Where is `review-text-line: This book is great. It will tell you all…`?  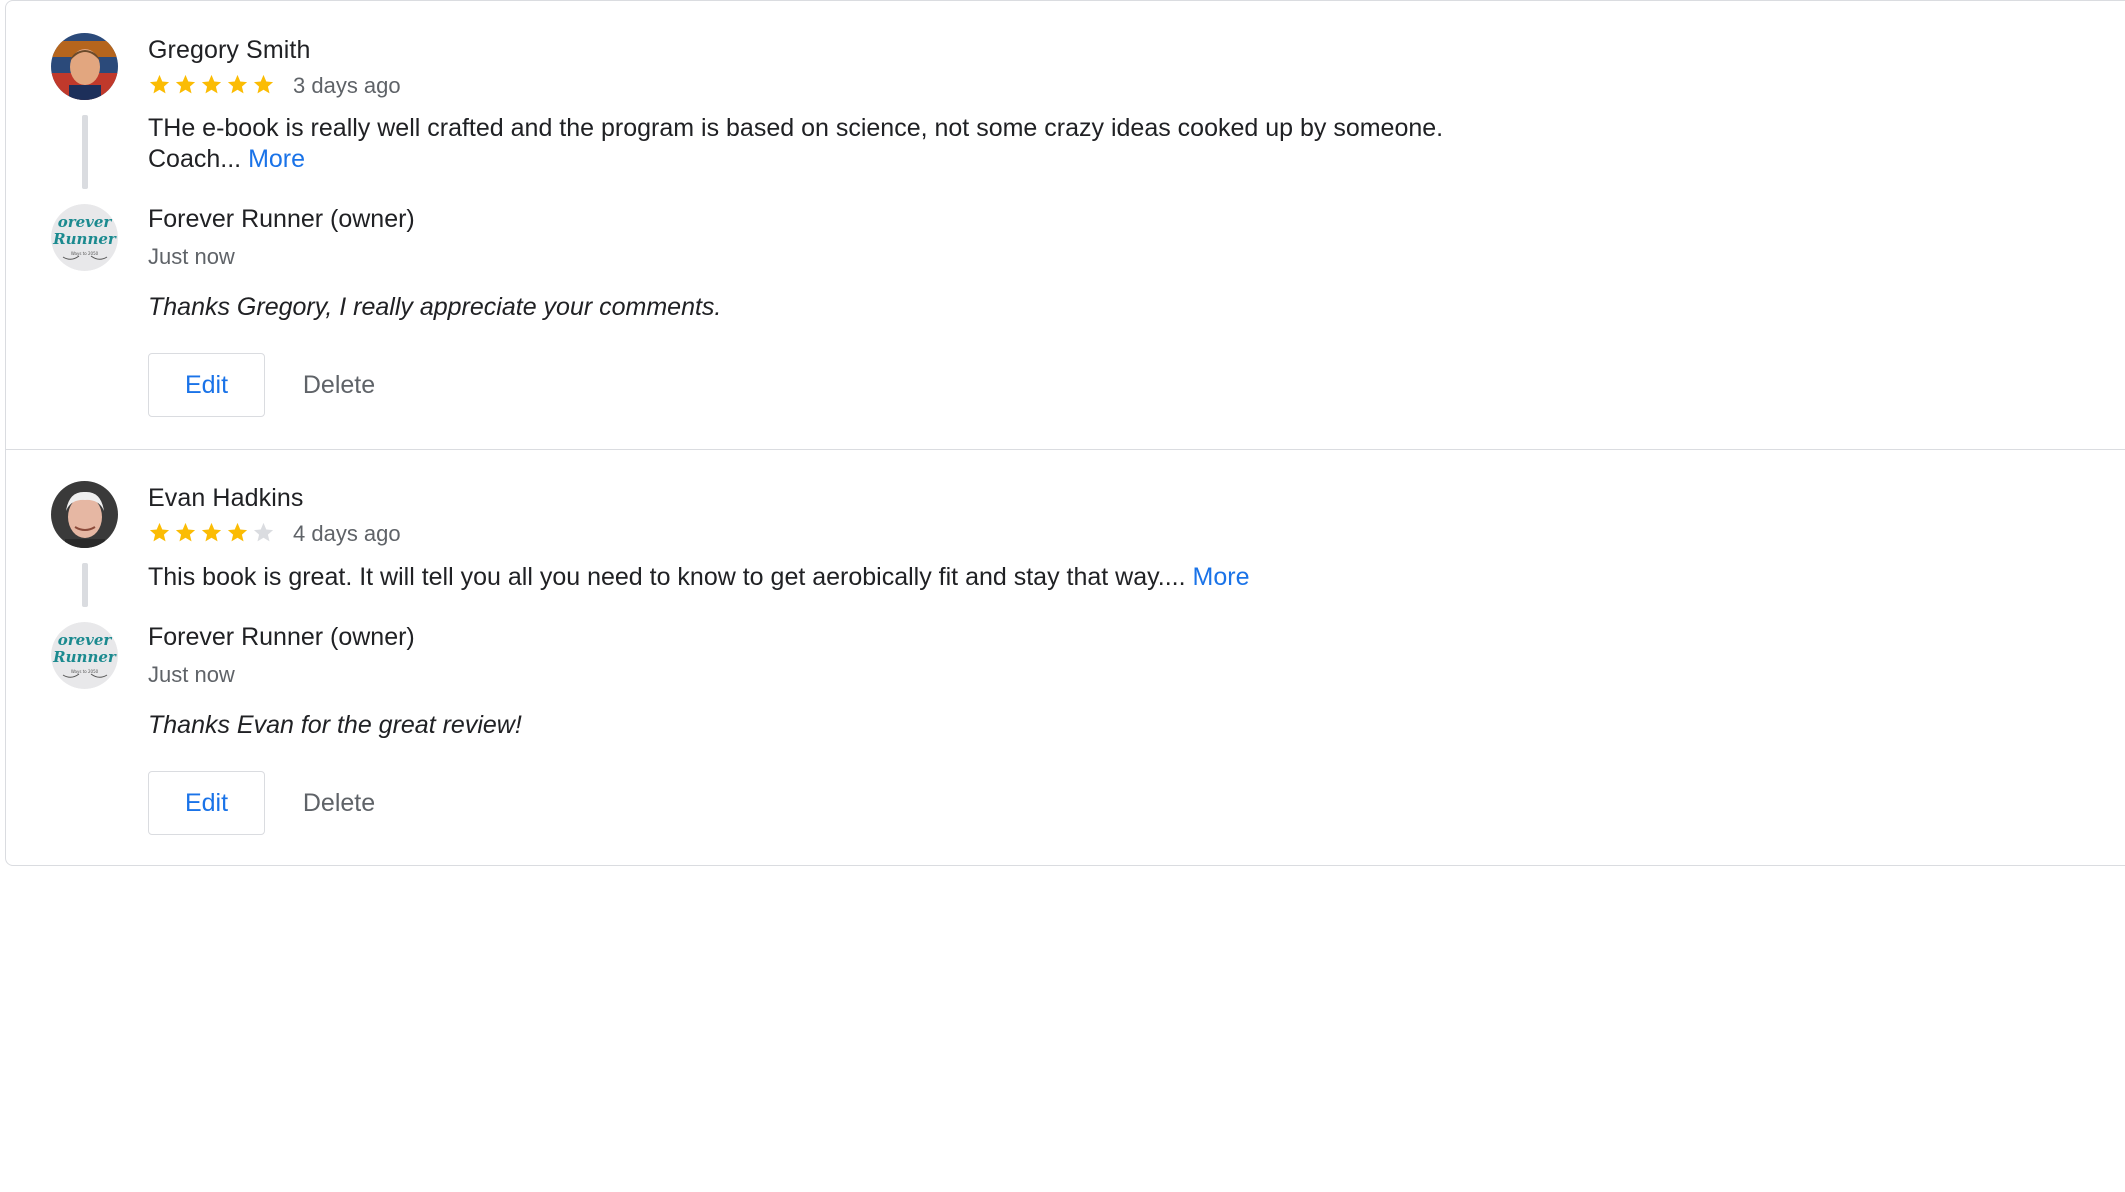 review-text-line: This book is great. It will tell you all… is located at coordinates (828, 577).